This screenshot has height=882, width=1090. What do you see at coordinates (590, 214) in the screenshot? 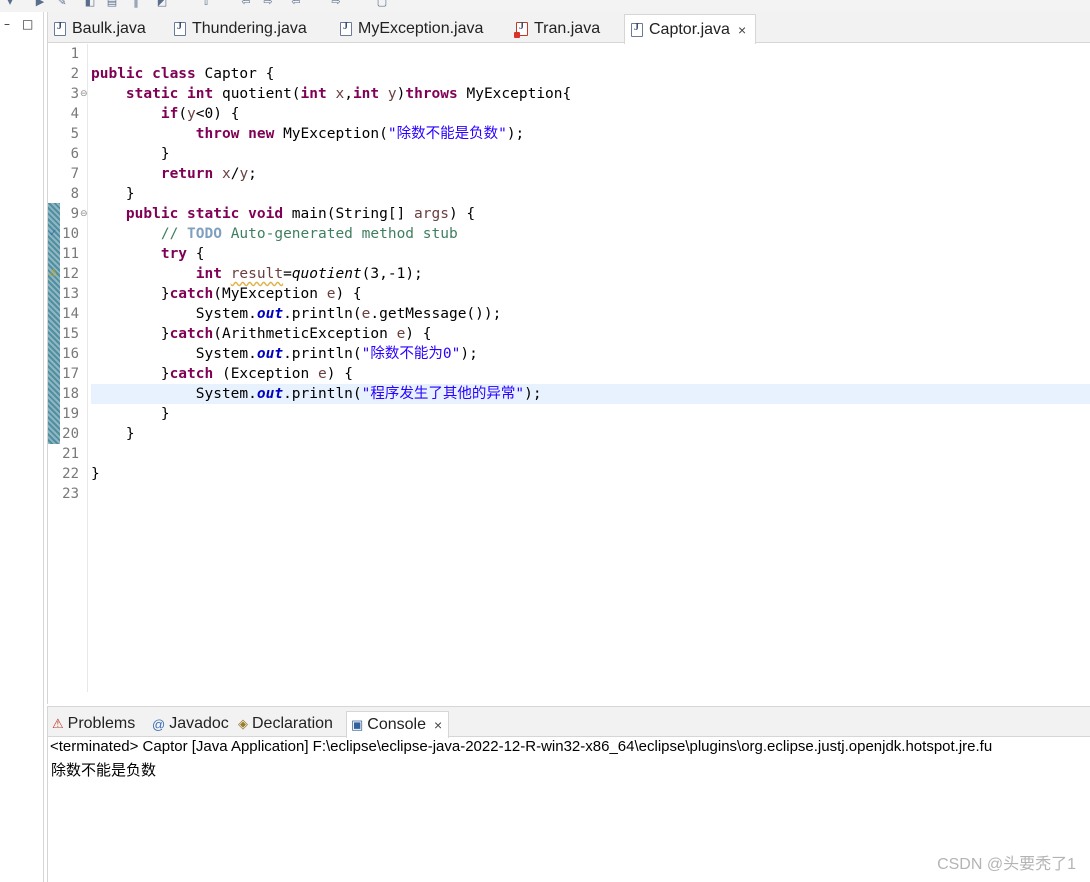
I see `code-line: public static void main(String[] args) {` at bounding box center [590, 214].